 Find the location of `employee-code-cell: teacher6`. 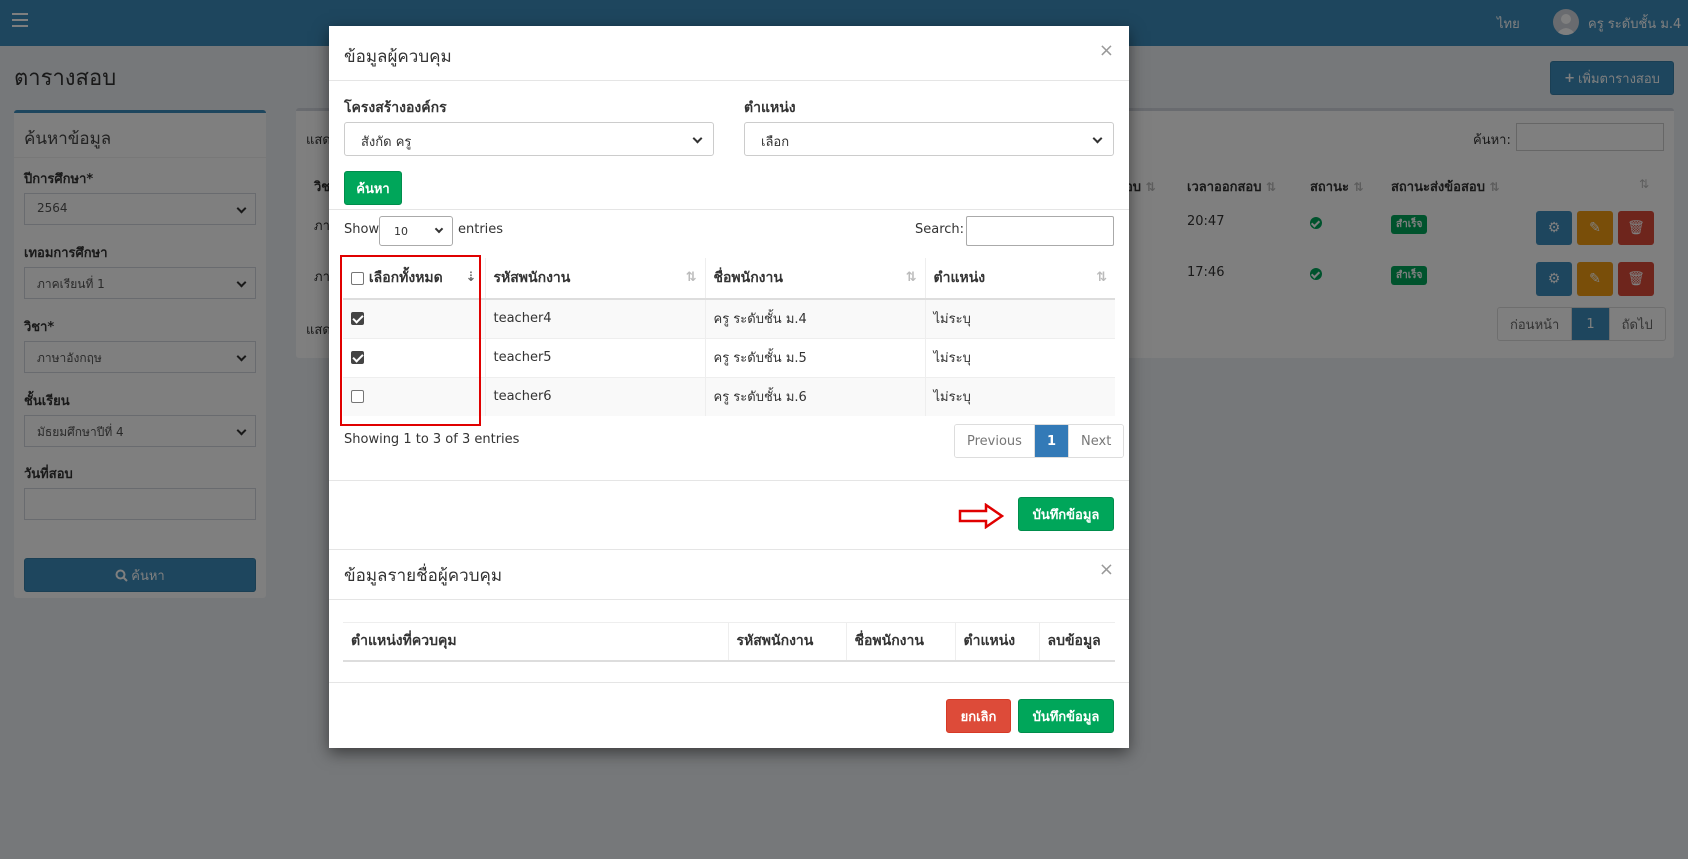

employee-code-cell: teacher6 is located at coordinates (594, 396).